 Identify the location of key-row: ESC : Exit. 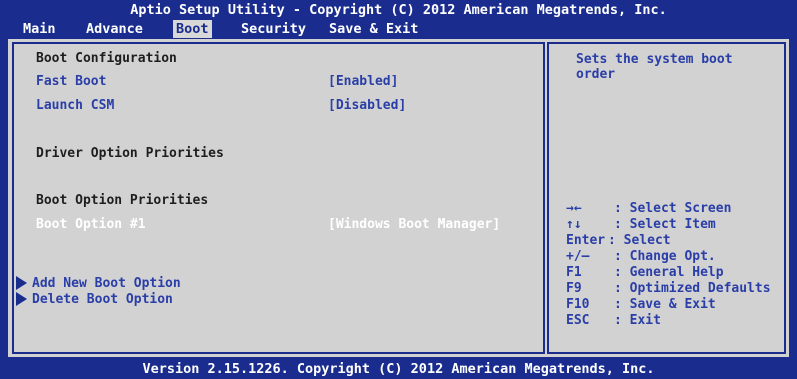
(613, 321).